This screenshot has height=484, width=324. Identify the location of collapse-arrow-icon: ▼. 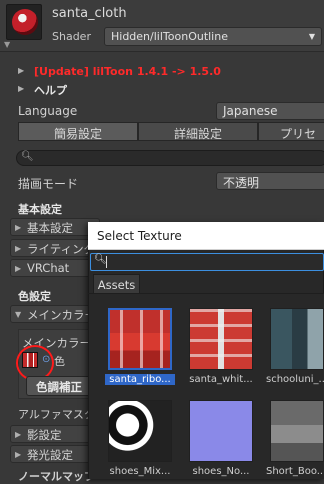
(7, 44).